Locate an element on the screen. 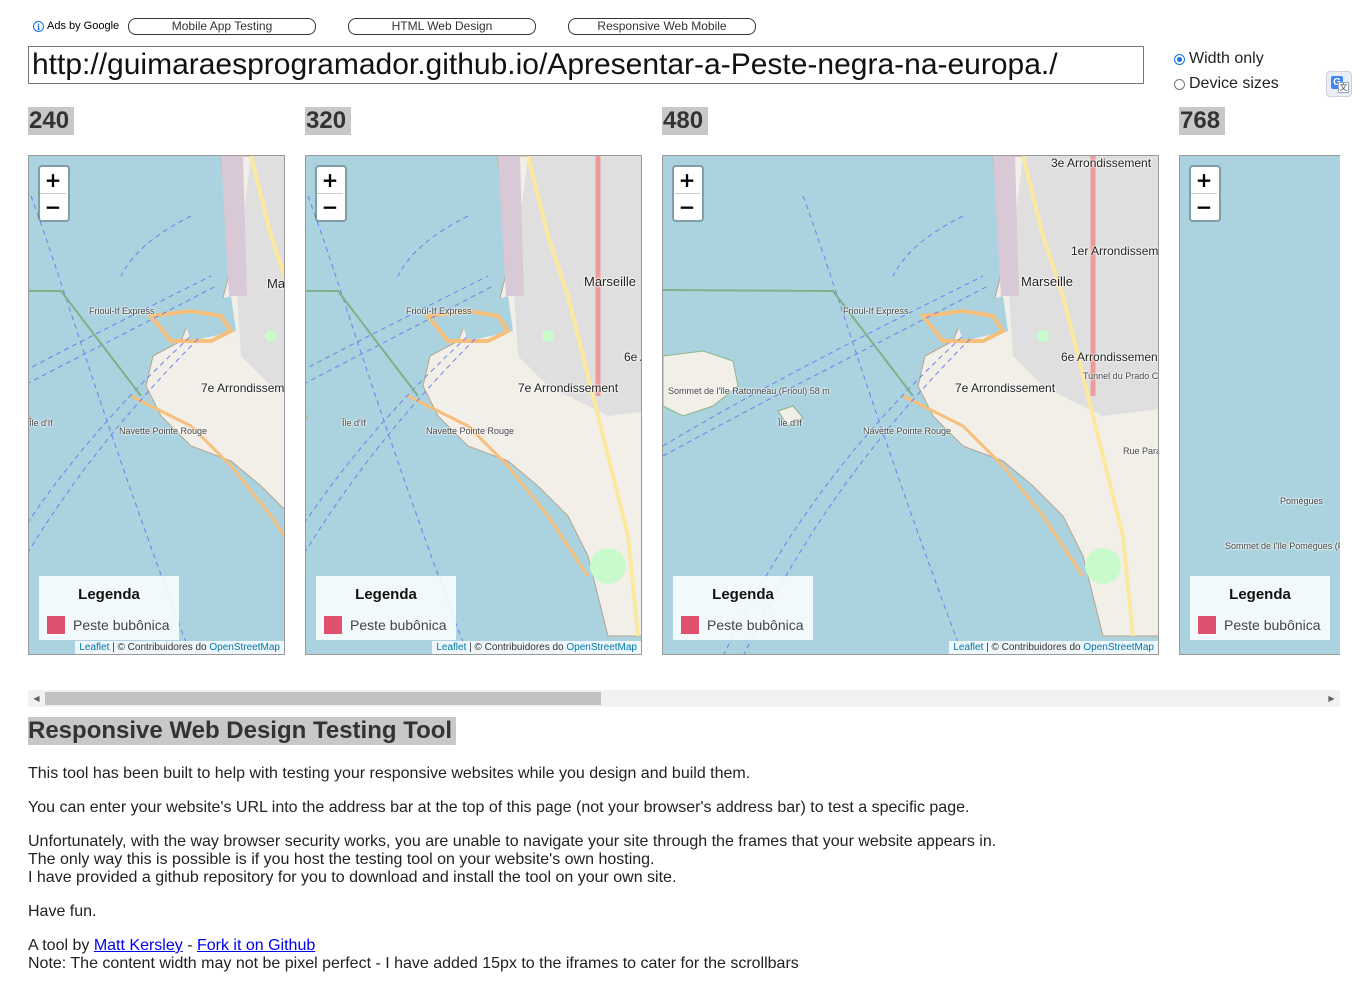  map-place-label: Rue Paradis is located at coordinates (1140, 451).